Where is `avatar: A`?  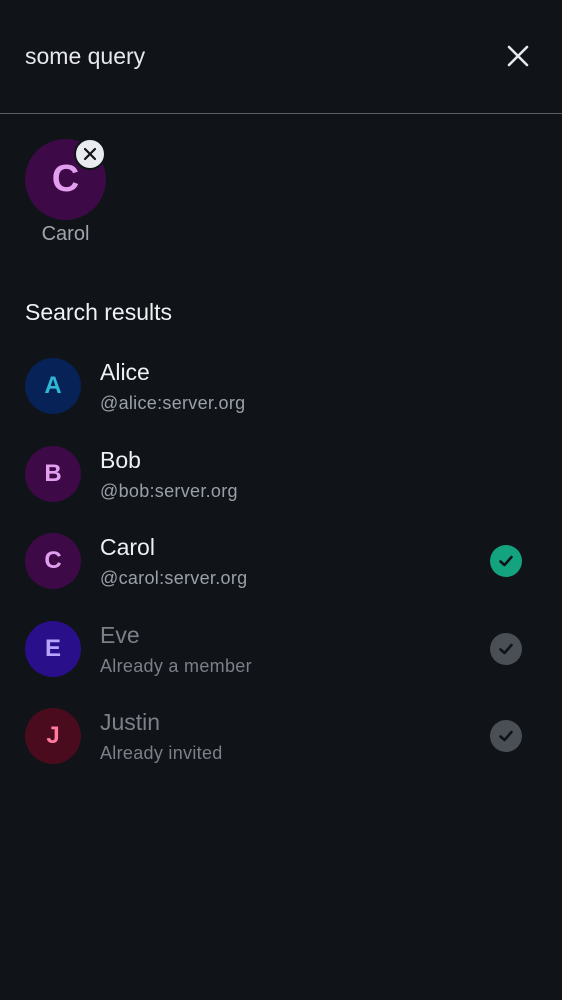
avatar: A is located at coordinates (53, 386).